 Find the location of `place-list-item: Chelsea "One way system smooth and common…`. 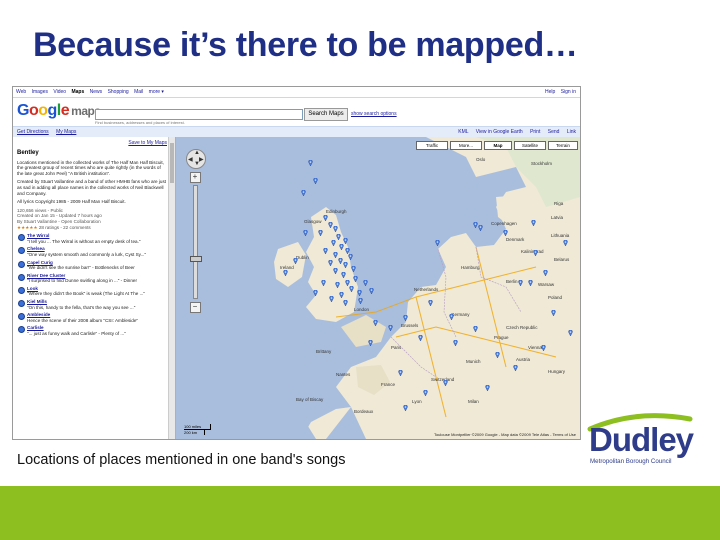

place-list-item: Chelsea "One way system smooth and common… is located at coordinates (92, 251).